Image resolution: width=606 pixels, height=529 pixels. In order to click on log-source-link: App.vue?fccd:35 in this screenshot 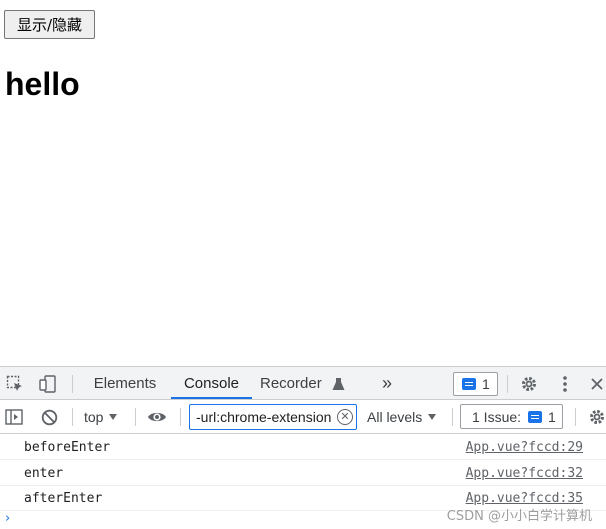, I will do `click(524, 498)`.